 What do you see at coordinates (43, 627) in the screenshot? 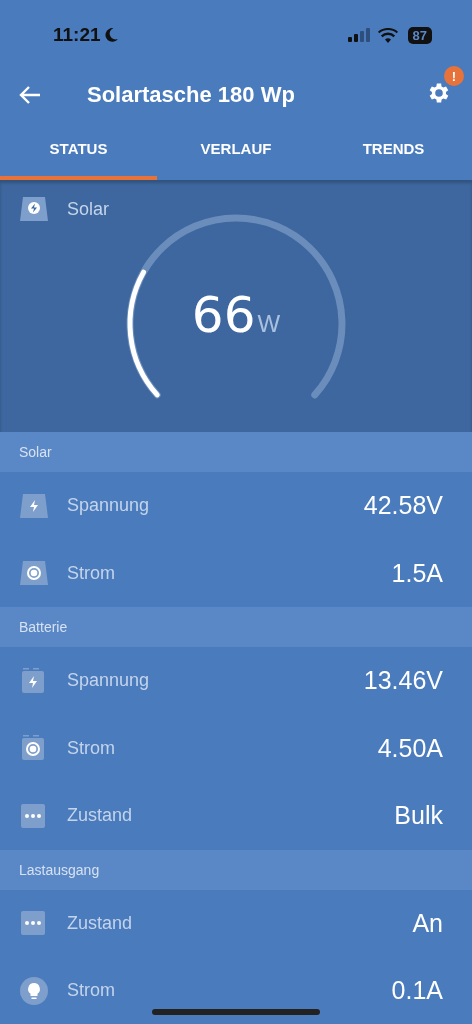
I see `section-title: Batterie` at bounding box center [43, 627].